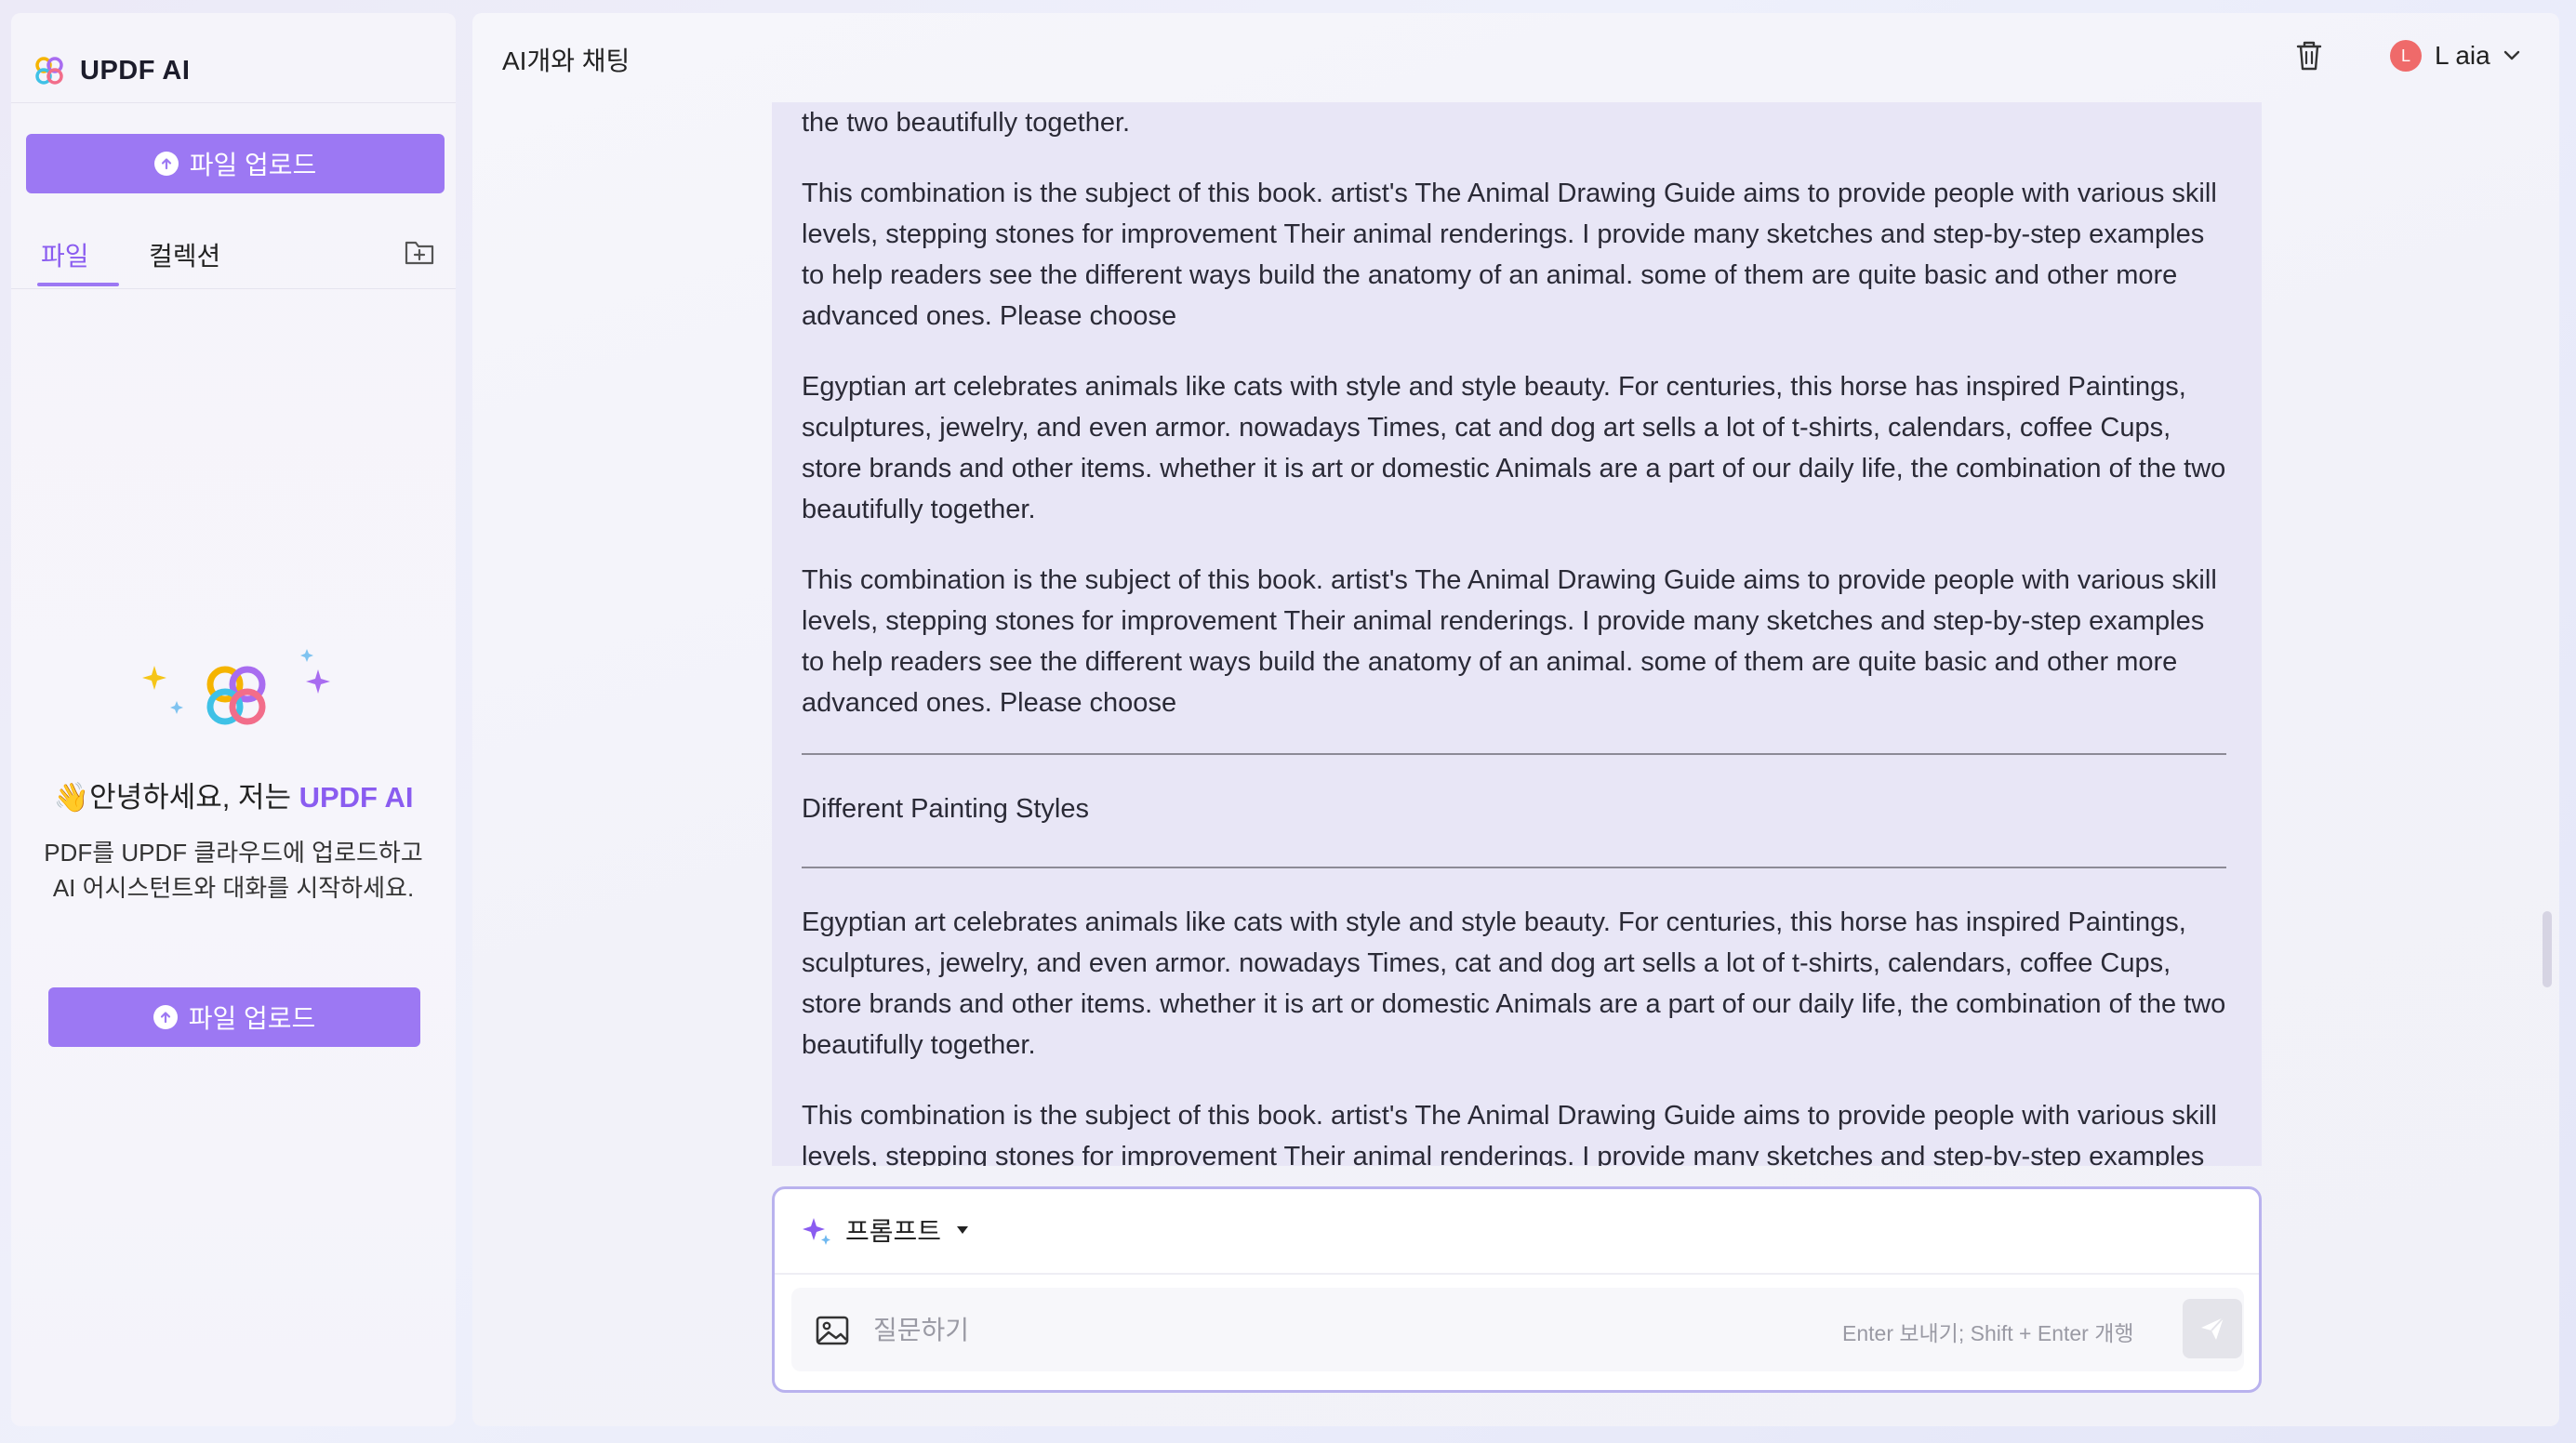  Describe the element at coordinates (78, 284) in the screenshot. I see `active-tab-indicator` at that location.